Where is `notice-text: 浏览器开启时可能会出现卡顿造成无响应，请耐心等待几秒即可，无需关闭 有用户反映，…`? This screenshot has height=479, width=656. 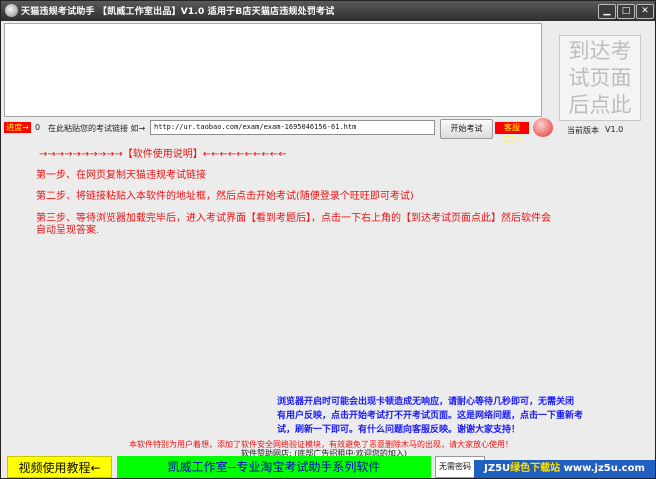 notice-text: 浏览器开启时可能会出现卡顿造成无响应，请耐心等待几秒即可，无需关闭 有用户反映，… is located at coordinates (438, 416).